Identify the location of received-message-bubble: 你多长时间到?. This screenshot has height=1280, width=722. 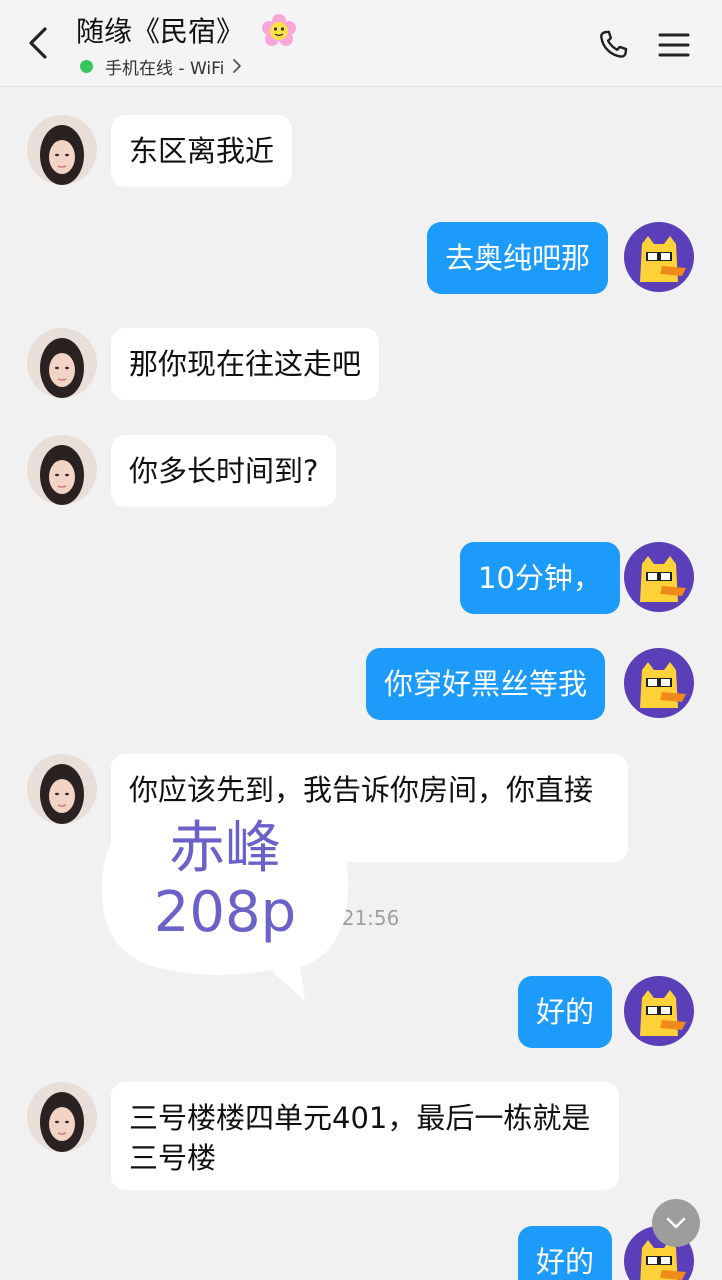
(224, 471).